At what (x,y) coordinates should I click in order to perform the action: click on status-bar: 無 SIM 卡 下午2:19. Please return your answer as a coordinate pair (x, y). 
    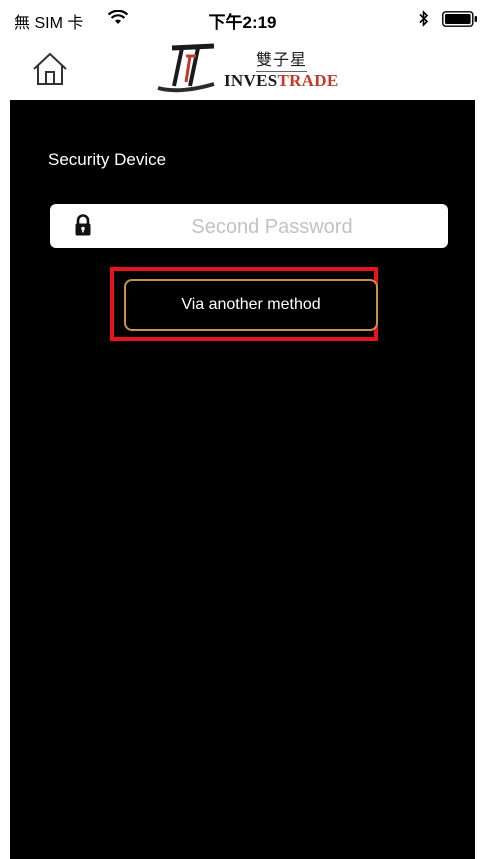
    Looking at the image, I should click on (242, 18).